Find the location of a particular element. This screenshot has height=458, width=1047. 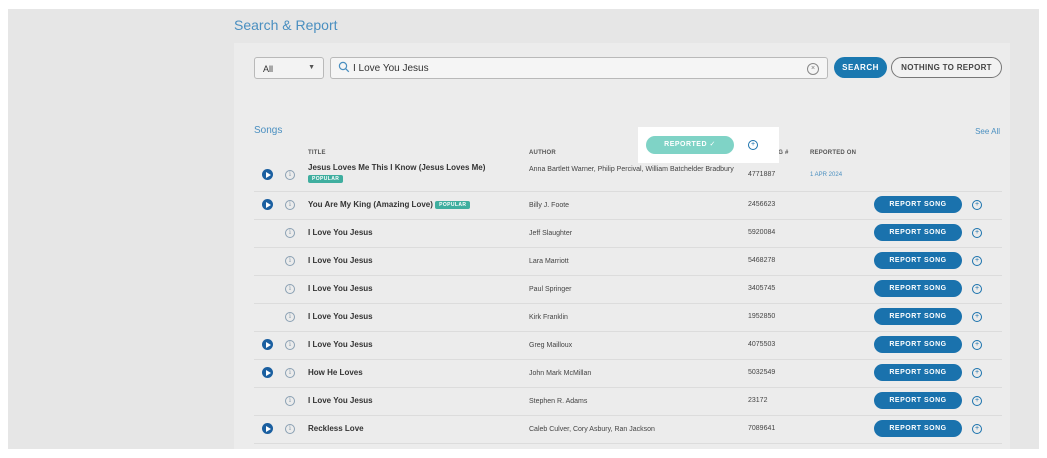

section-title-songs: Songs is located at coordinates (268, 130).